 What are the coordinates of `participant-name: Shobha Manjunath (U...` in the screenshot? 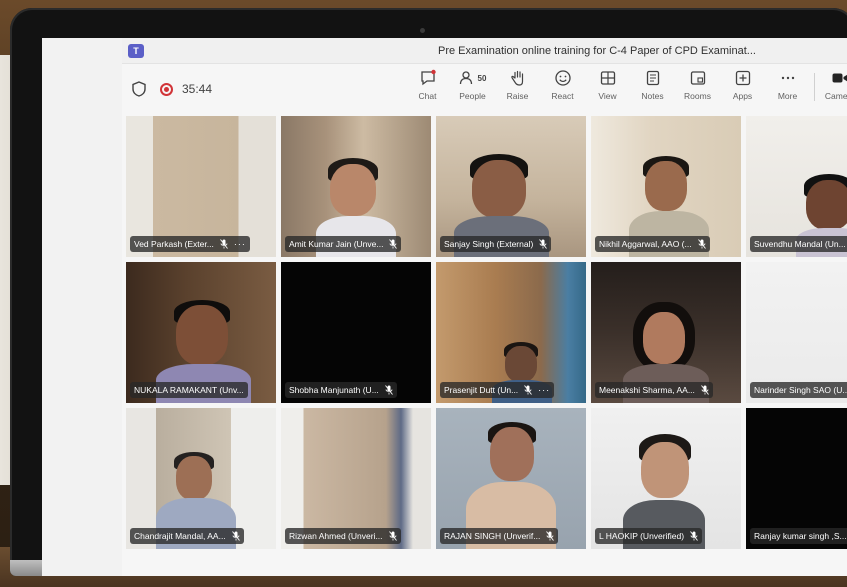 It's located at (334, 390).